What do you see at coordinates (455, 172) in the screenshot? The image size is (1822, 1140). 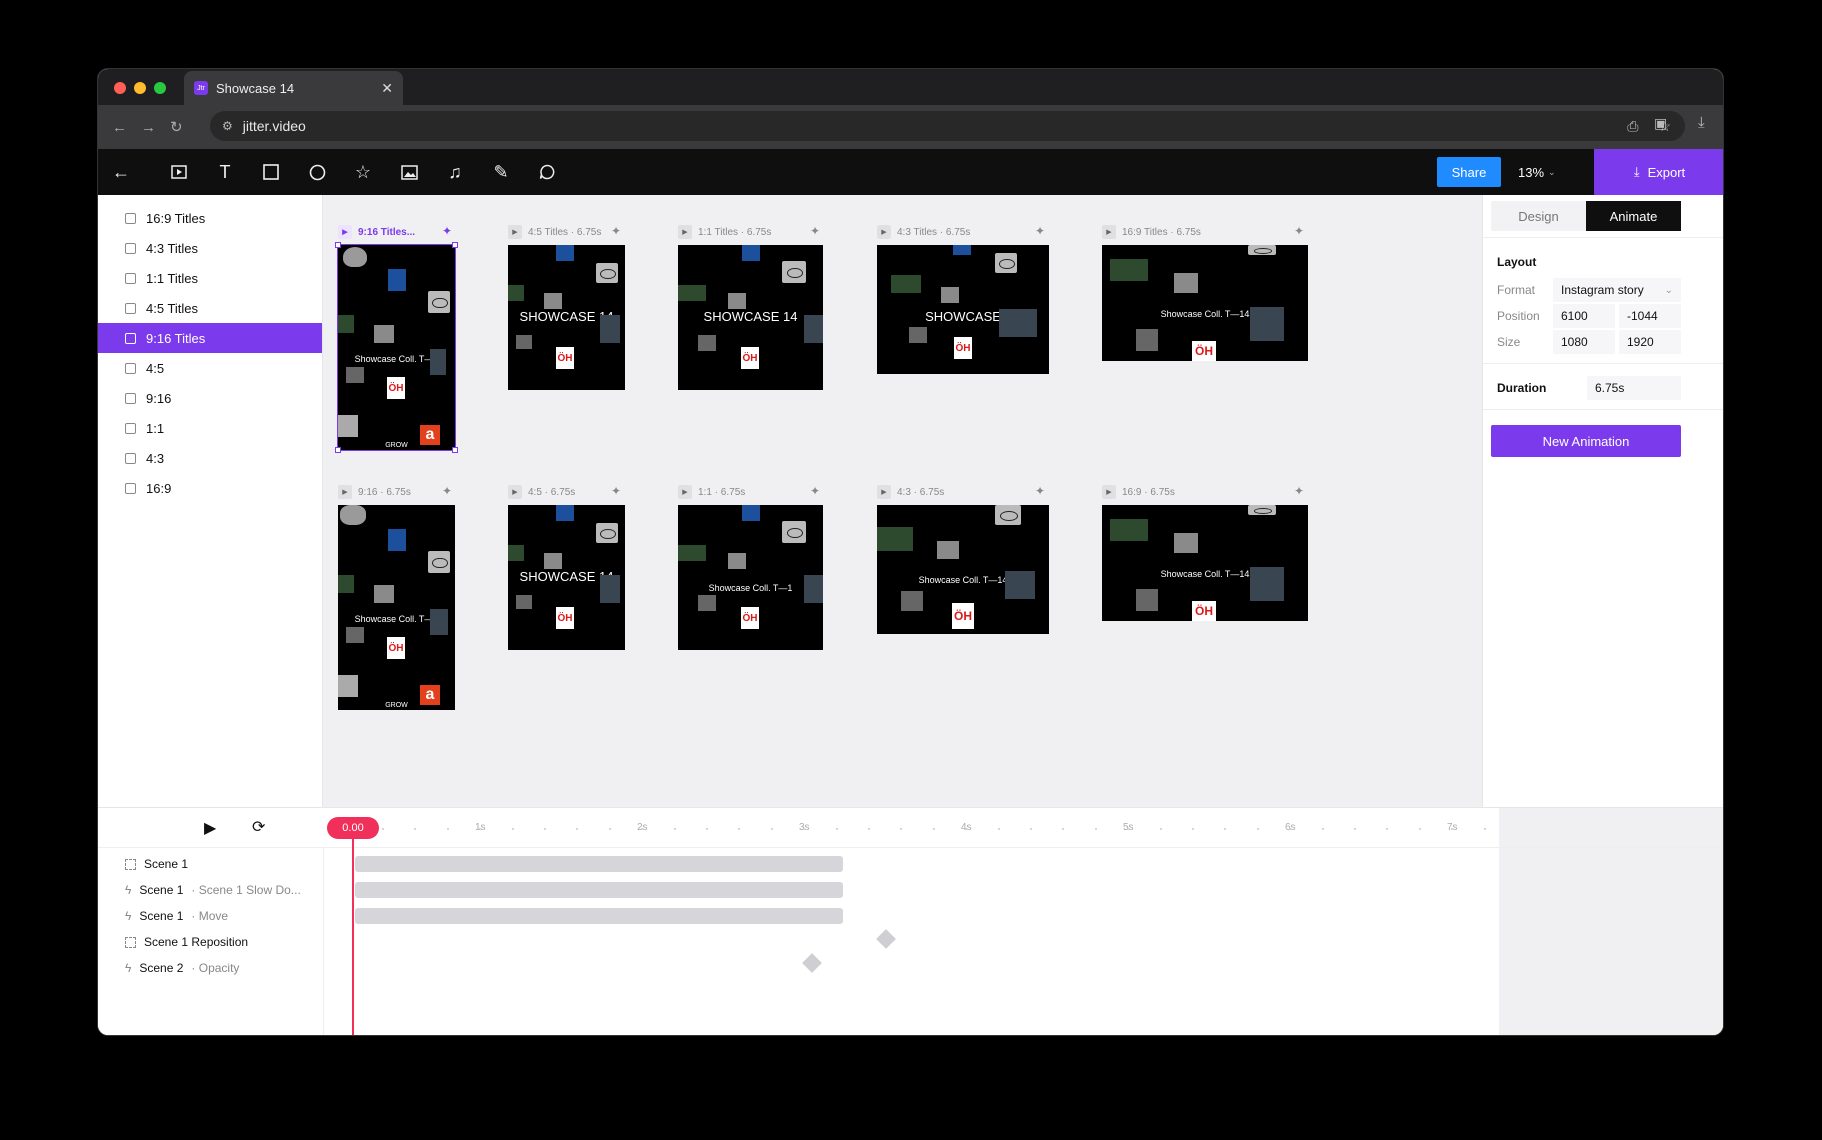 I see `audio-tool-icon: ♫` at bounding box center [455, 172].